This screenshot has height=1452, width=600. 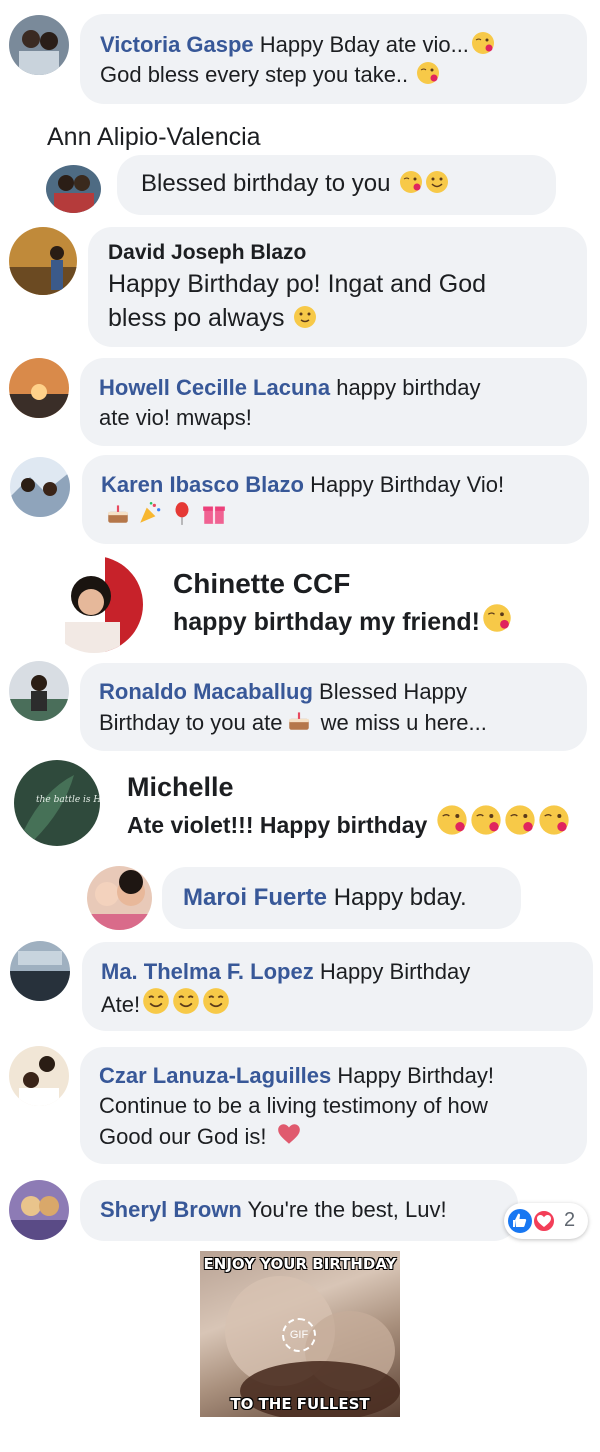 I want to click on reaction-count: 2, so click(x=570, y=1220).